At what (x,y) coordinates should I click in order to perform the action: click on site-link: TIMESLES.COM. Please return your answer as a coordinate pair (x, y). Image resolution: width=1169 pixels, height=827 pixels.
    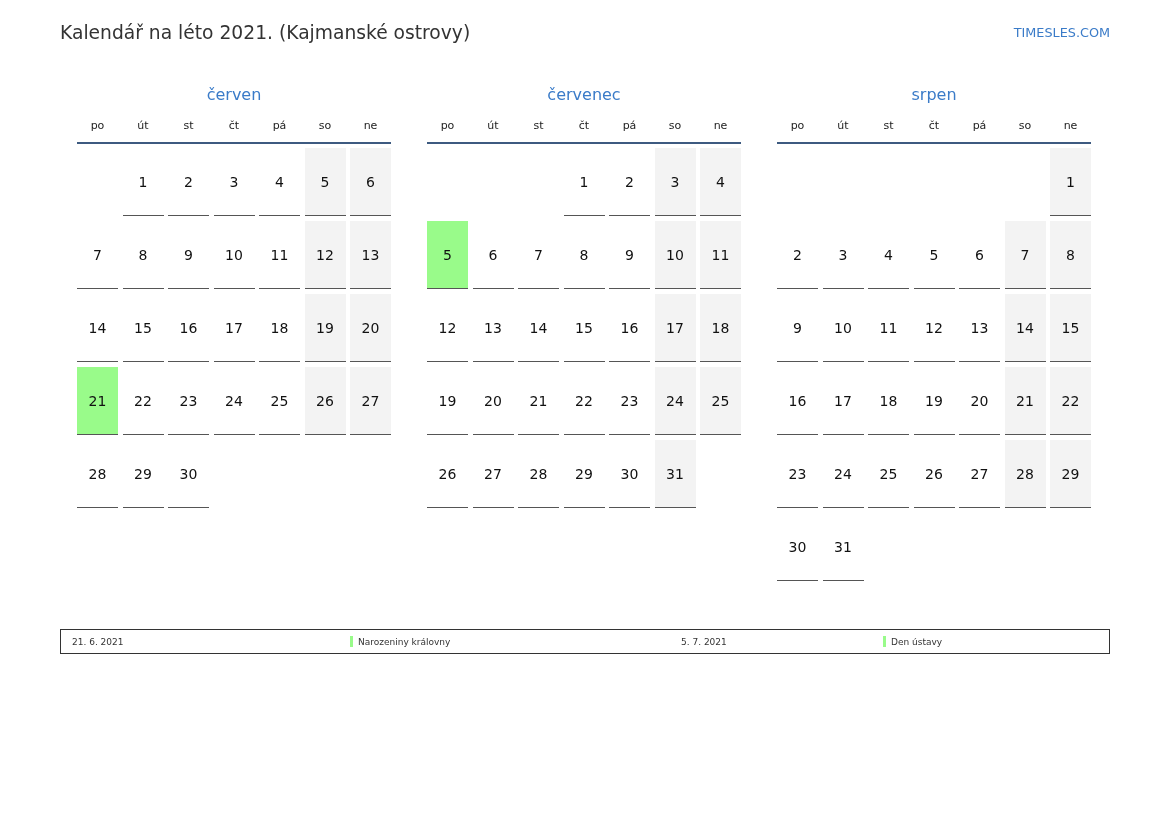
    Looking at the image, I should click on (1061, 33).